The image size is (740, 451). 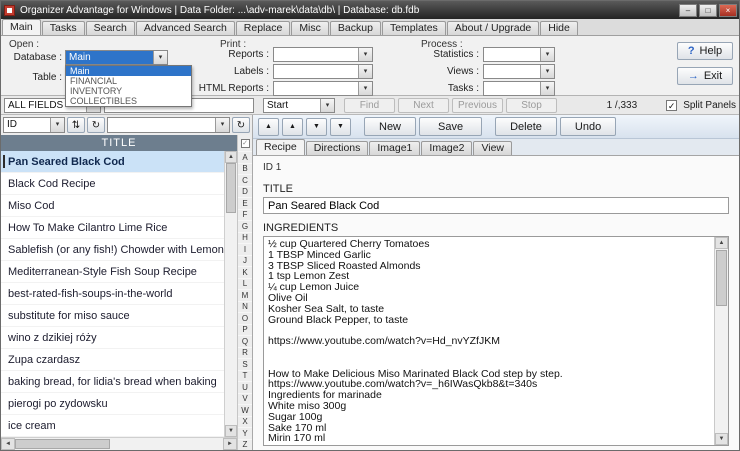 I want to click on list-row: substitute for miso sauce, so click(x=112, y=316).